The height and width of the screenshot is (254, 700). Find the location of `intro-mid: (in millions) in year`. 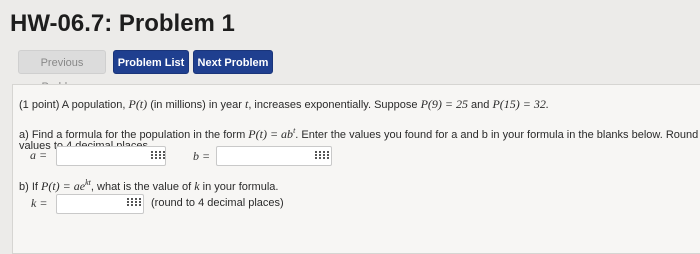

intro-mid: (in millions) in year is located at coordinates (196, 105).